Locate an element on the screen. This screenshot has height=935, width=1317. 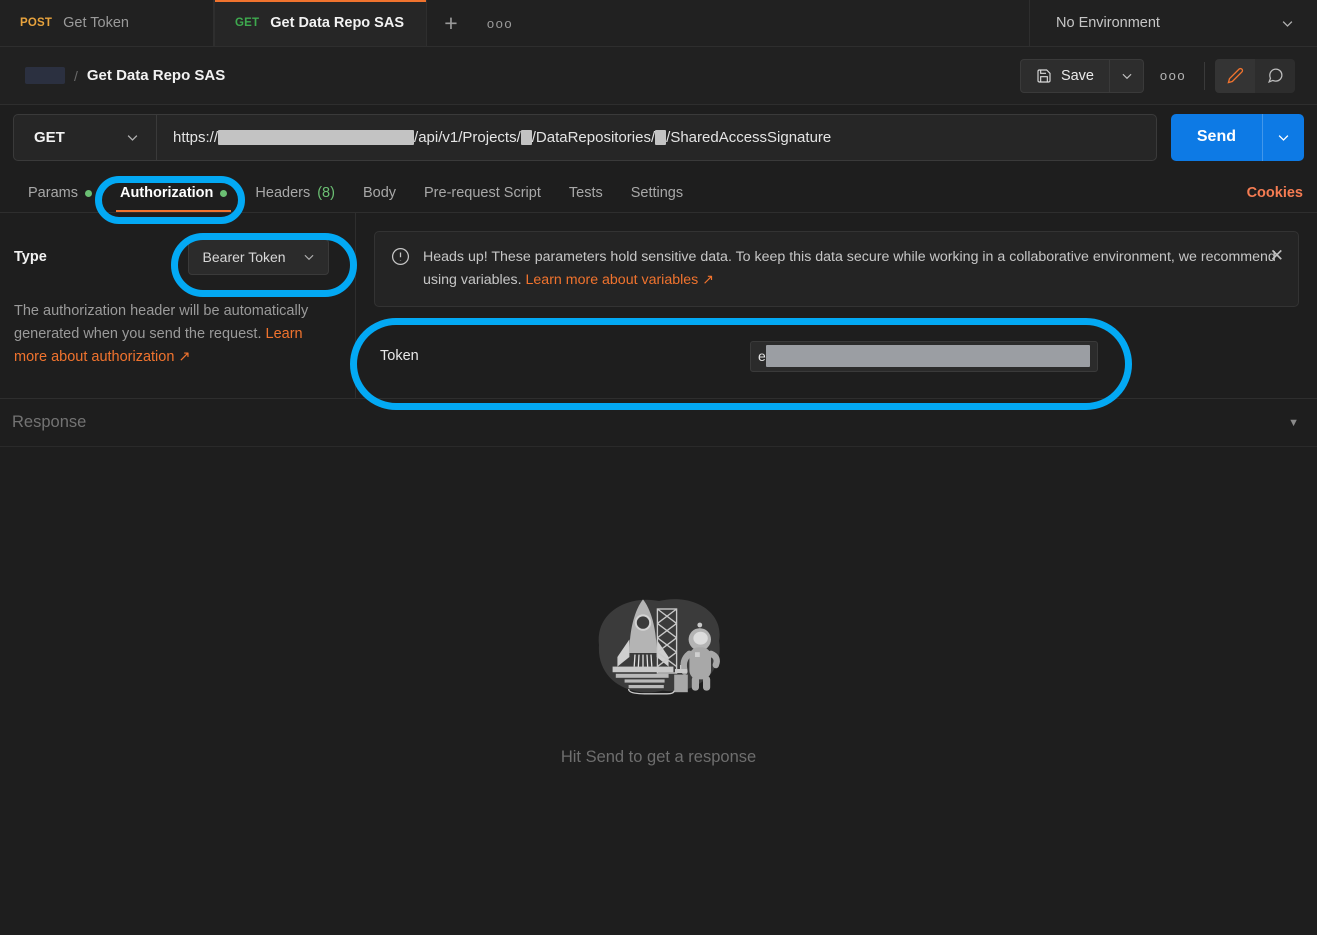
tab-params-label: Params is located at coordinates (53, 193).